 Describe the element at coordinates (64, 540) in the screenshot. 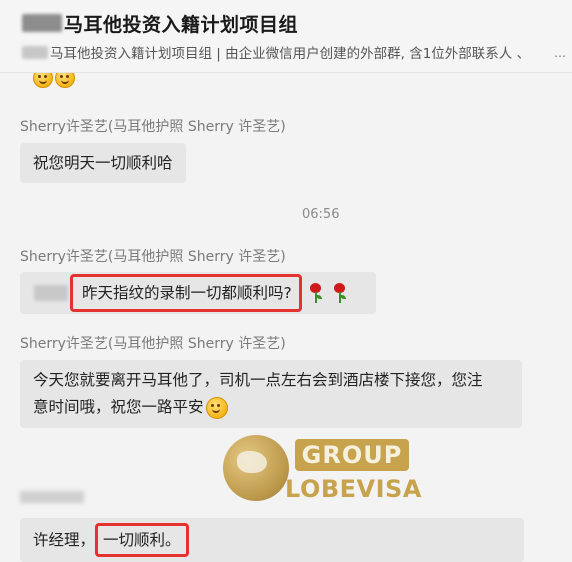

I see `message-prefix: 许经理，` at that location.